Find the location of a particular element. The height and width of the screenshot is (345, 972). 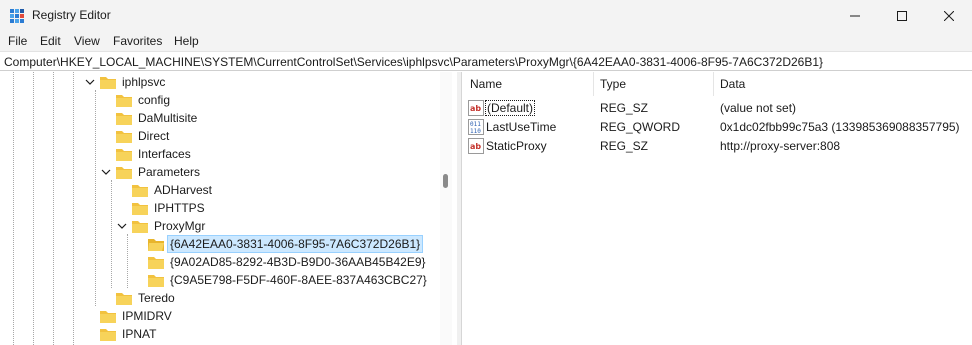

column-header-name: Name is located at coordinates (486, 84).